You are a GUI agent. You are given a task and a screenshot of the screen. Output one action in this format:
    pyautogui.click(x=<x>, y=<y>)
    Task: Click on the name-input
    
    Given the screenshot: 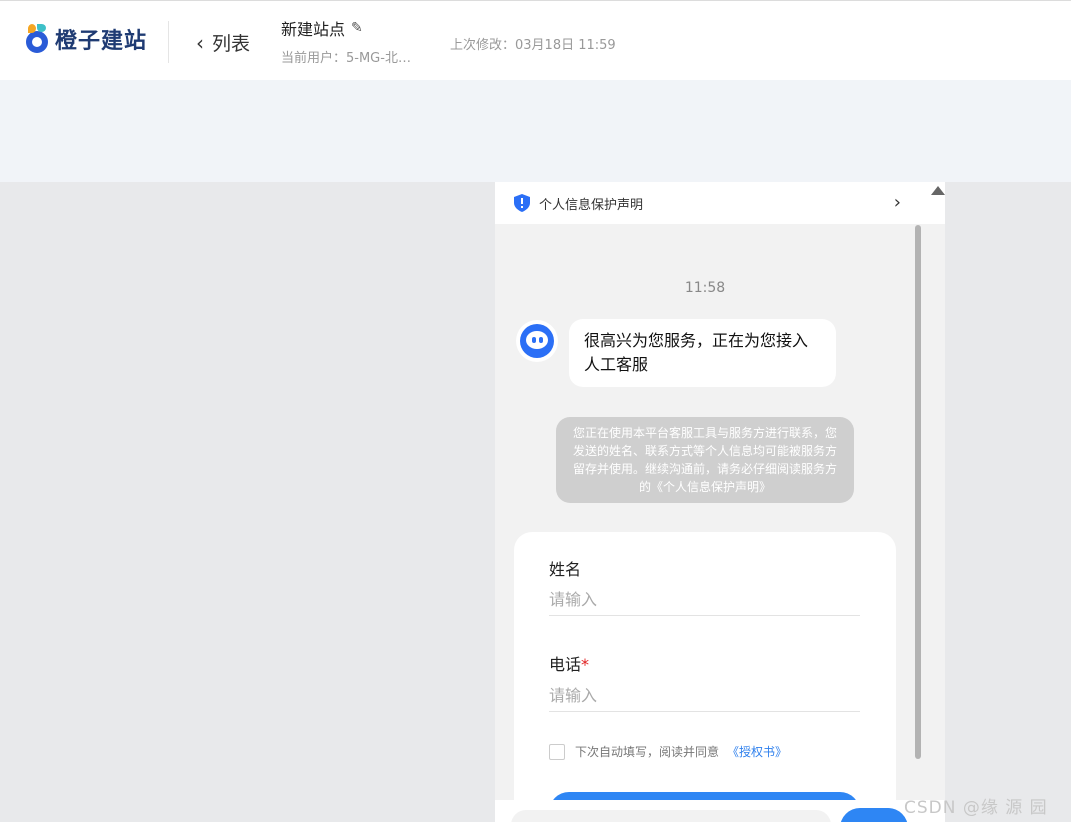 What is the action you would take?
    pyautogui.click(x=704, y=600)
    